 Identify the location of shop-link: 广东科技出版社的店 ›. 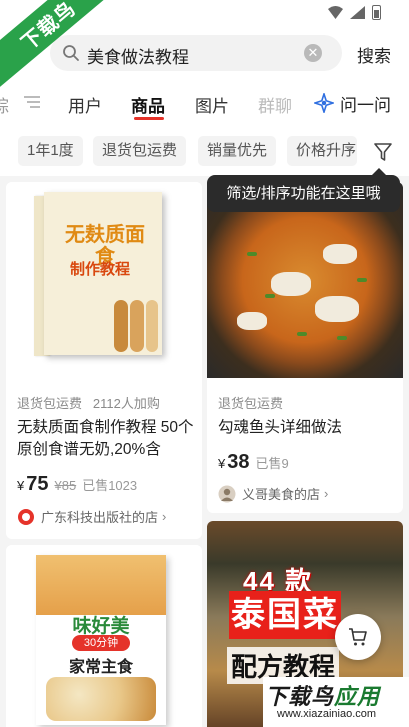
(91, 516).